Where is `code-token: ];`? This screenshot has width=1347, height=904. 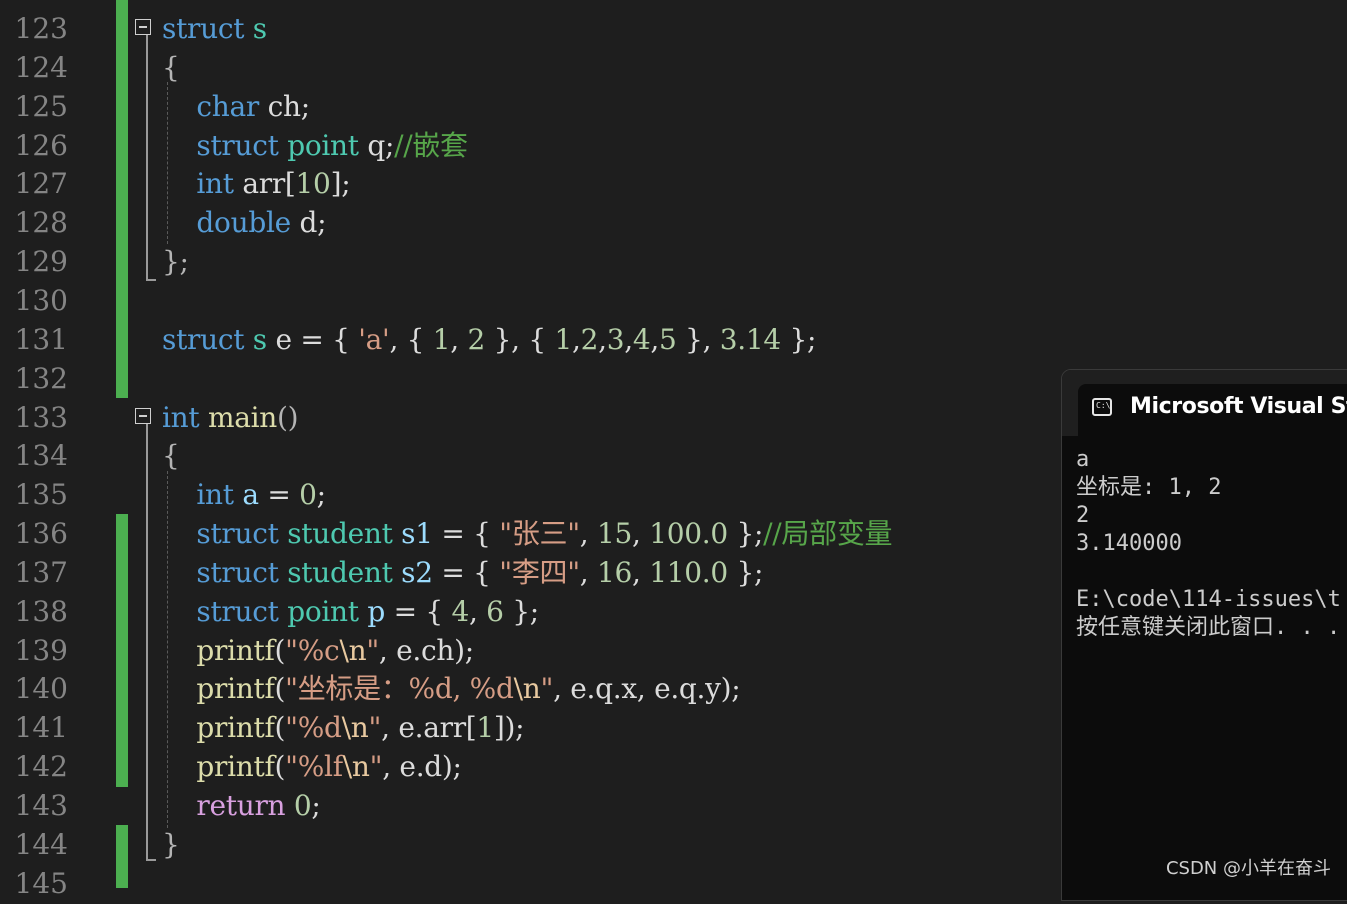
code-token: ]; is located at coordinates (340, 184).